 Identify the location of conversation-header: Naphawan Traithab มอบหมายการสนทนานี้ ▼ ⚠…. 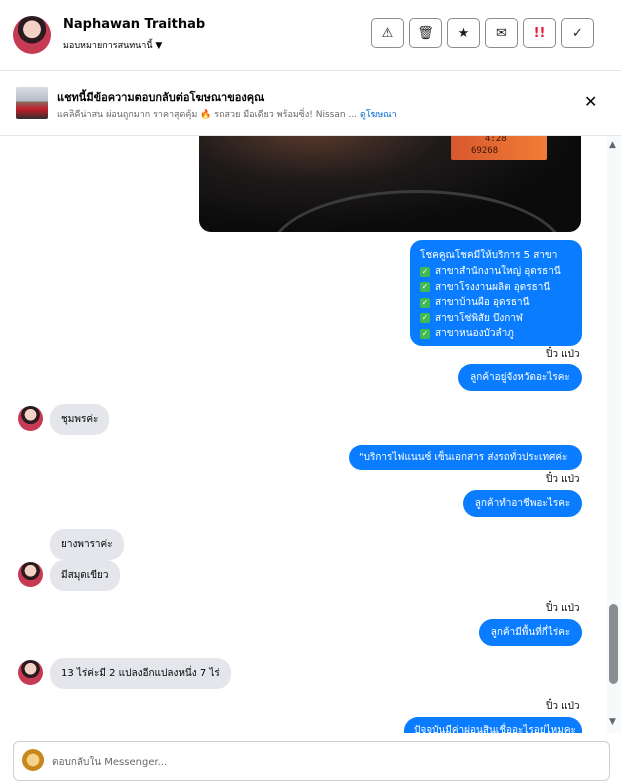
(310, 35).